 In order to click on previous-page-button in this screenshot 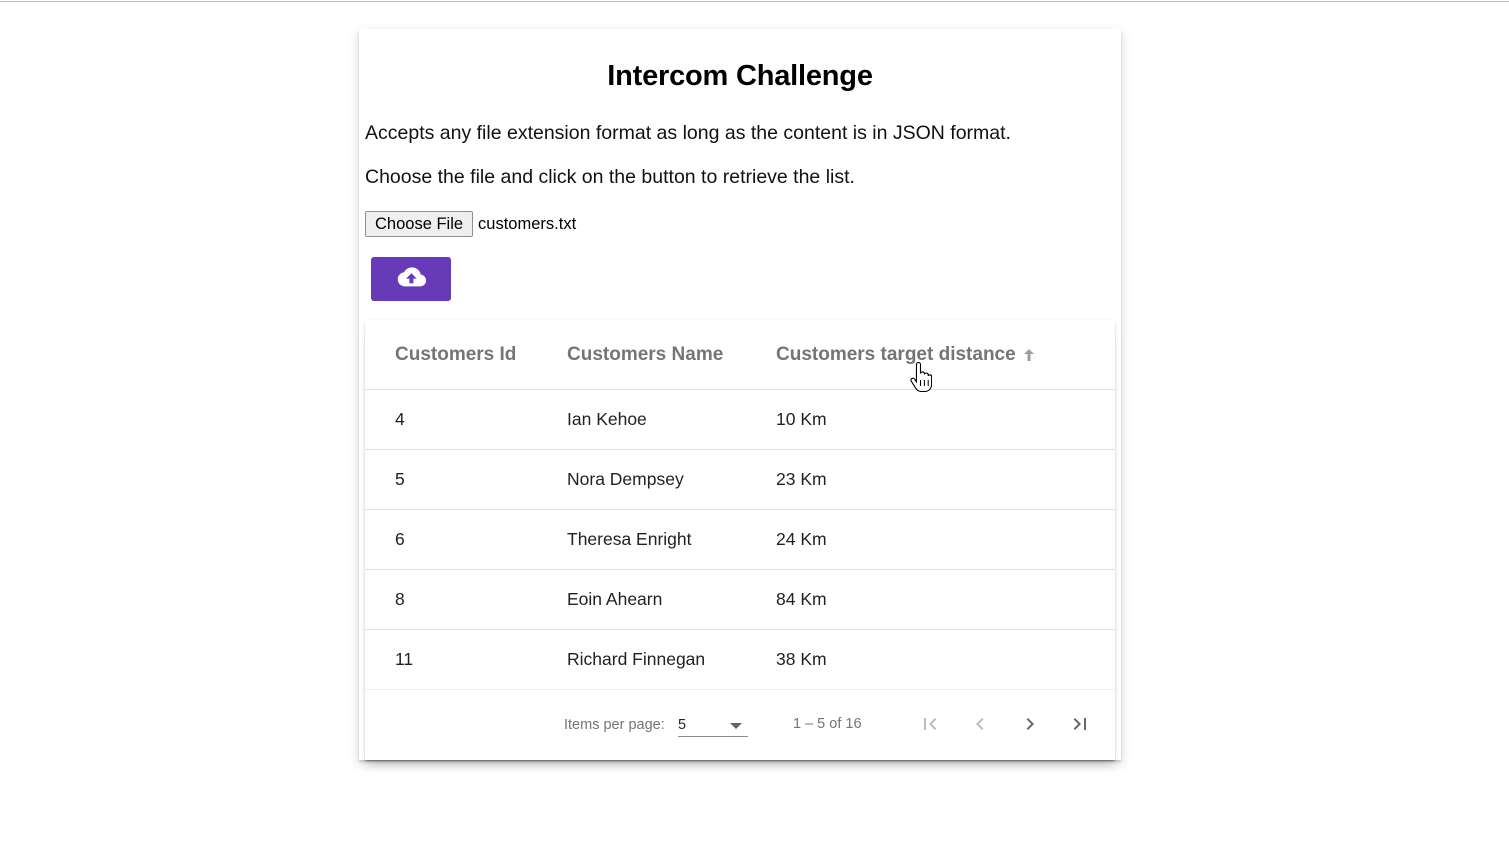, I will do `click(980, 726)`.